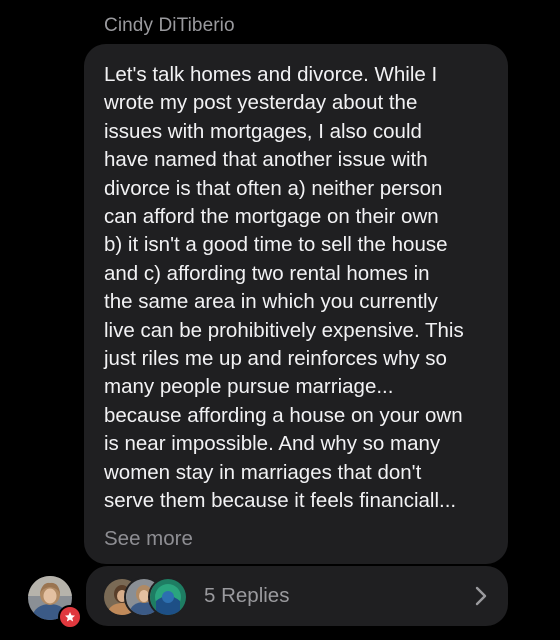 This screenshot has height=640, width=560. I want to click on comment-author-name: Cindy DiTiberio, so click(169, 26).